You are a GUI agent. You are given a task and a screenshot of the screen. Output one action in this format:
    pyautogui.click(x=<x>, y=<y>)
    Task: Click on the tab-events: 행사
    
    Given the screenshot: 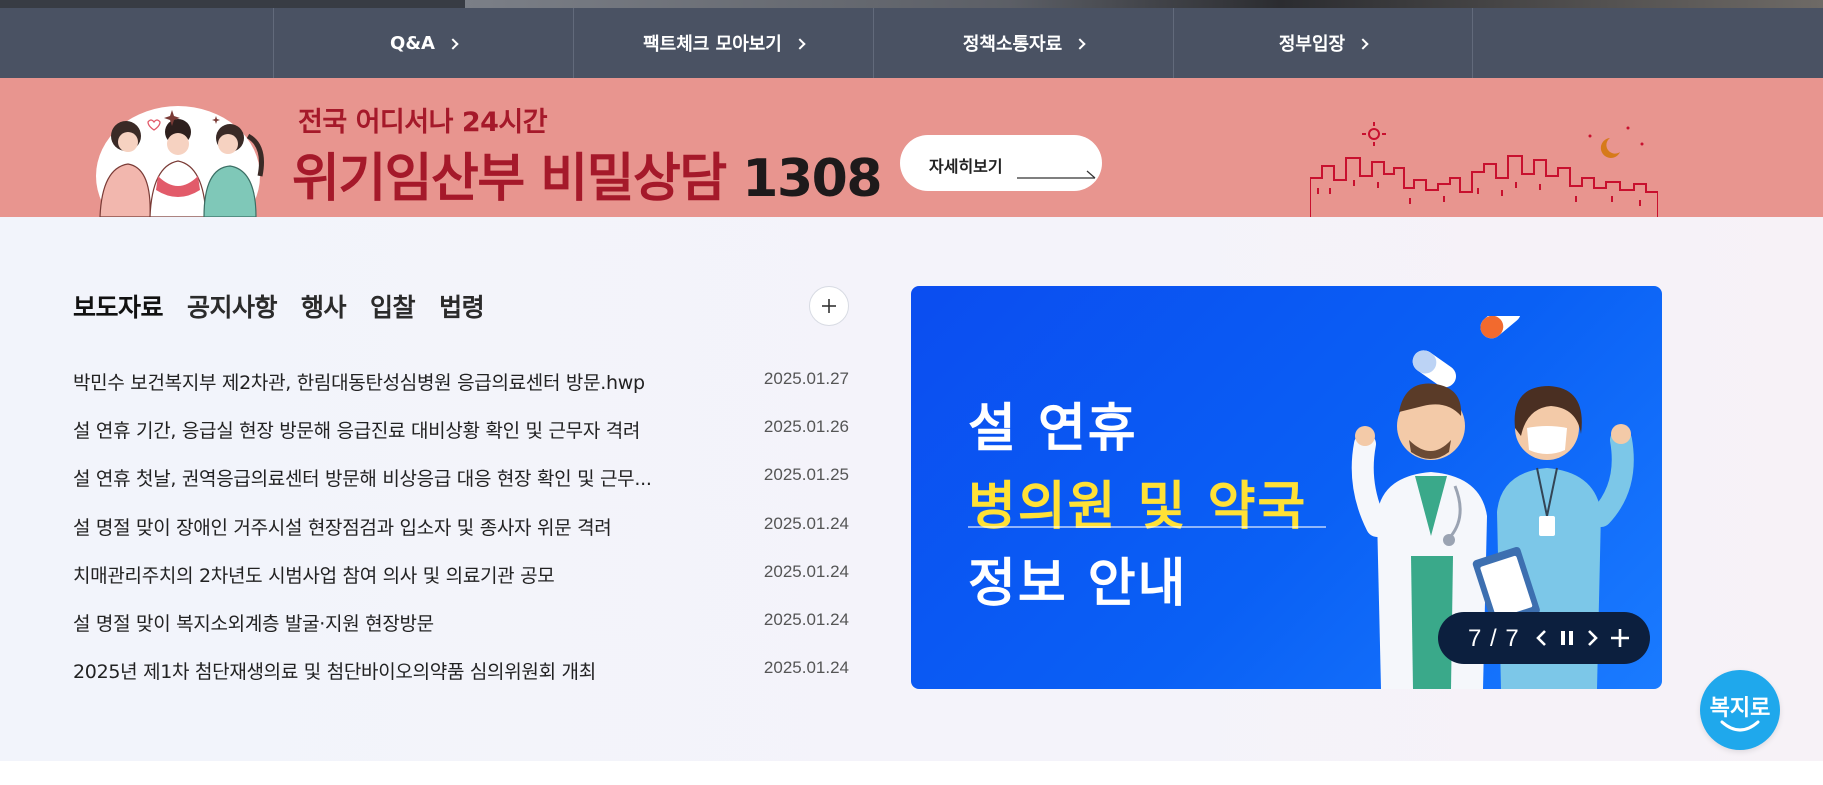 What is the action you would take?
    pyautogui.click(x=324, y=308)
    